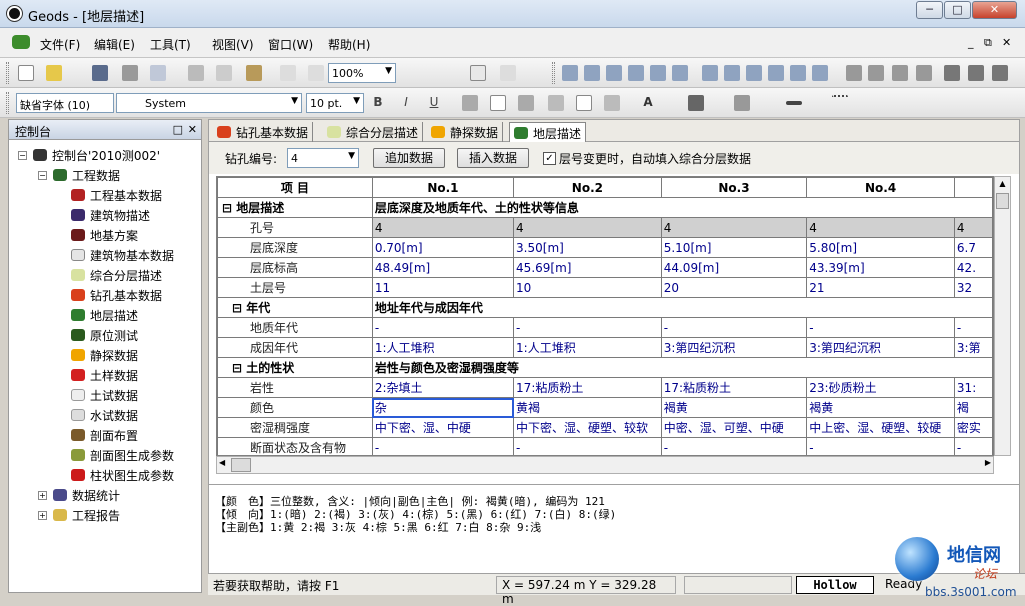 The width and height of the screenshot is (1025, 606). I want to click on tree-item-foundation: 地基方案, so click(104, 235).